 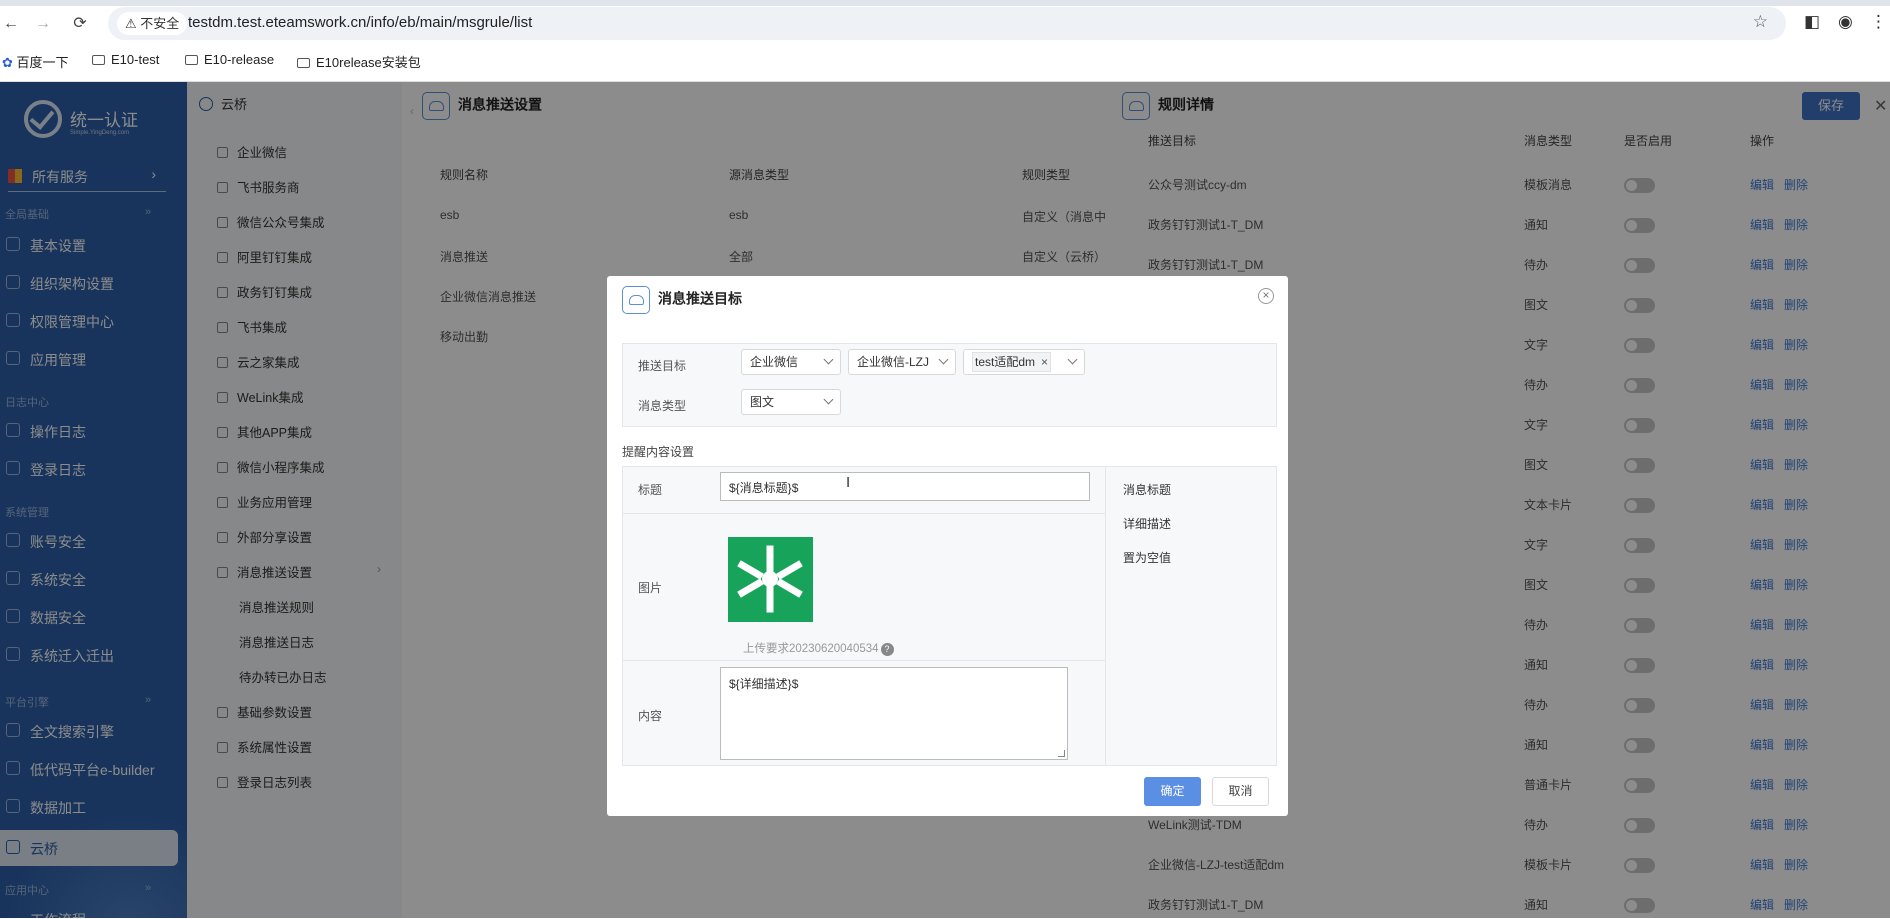 What do you see at coordinates (650, 716) in the screenshot?
I see `content-field-label: 内容` at bounding box center [650, 716].